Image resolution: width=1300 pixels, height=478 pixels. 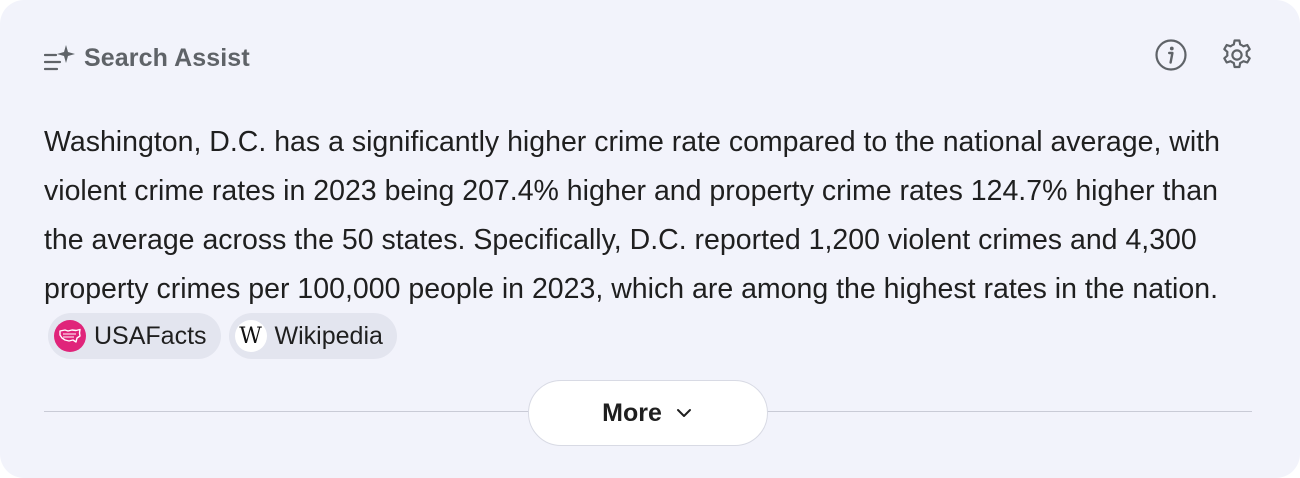 I want to click on search-assist-title: Search Assist, so click(x=167, y=57).